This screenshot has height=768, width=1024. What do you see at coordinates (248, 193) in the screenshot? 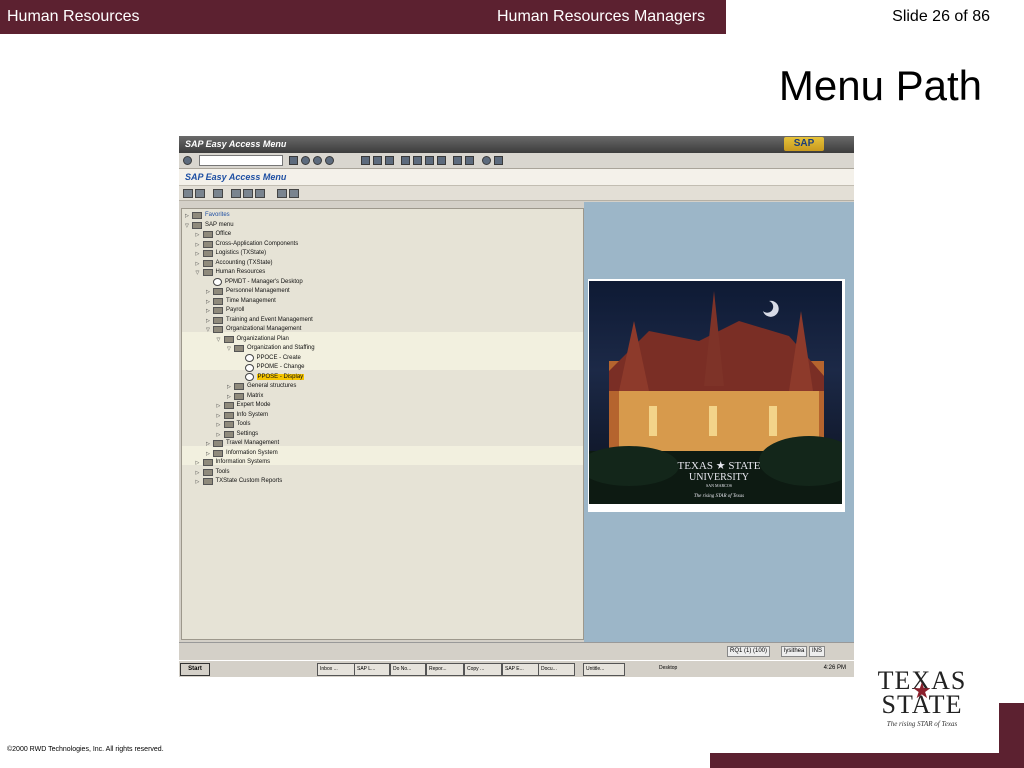
I see `delete-favorite-icon` at bounding box center [248, 193].